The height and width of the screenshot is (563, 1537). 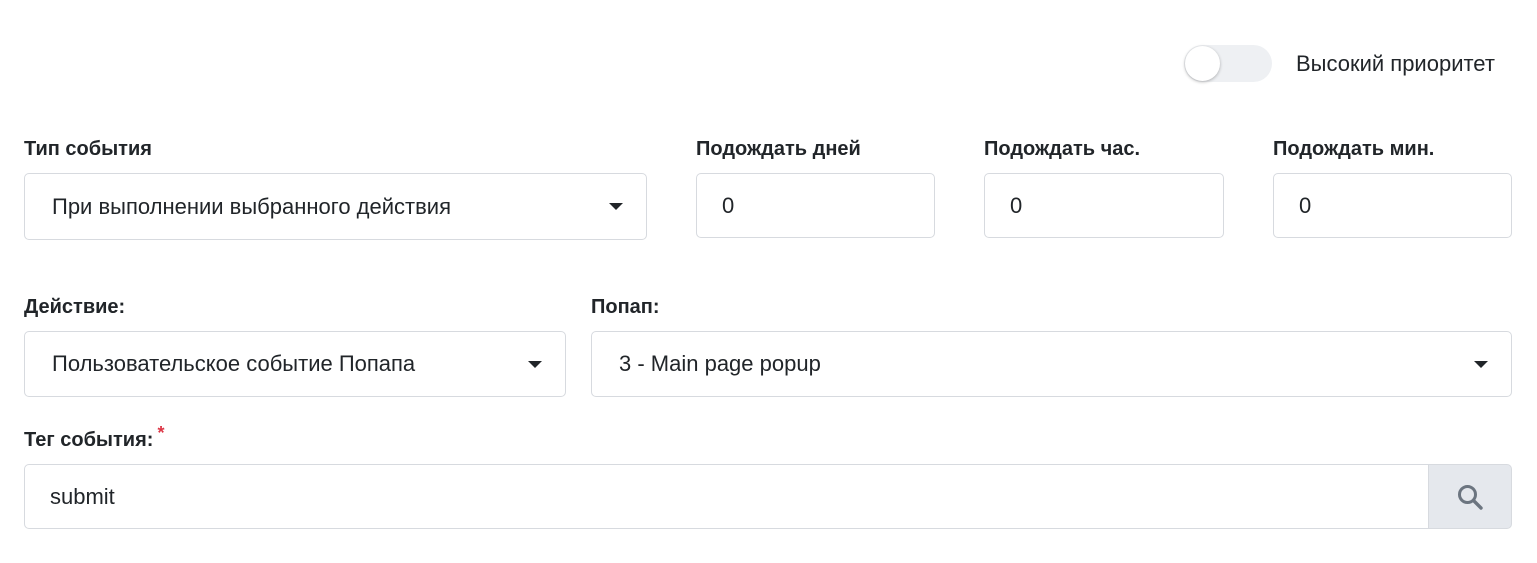 I want to click on event-tag-label-row: Тег события: *, so click(x=94, y=437).